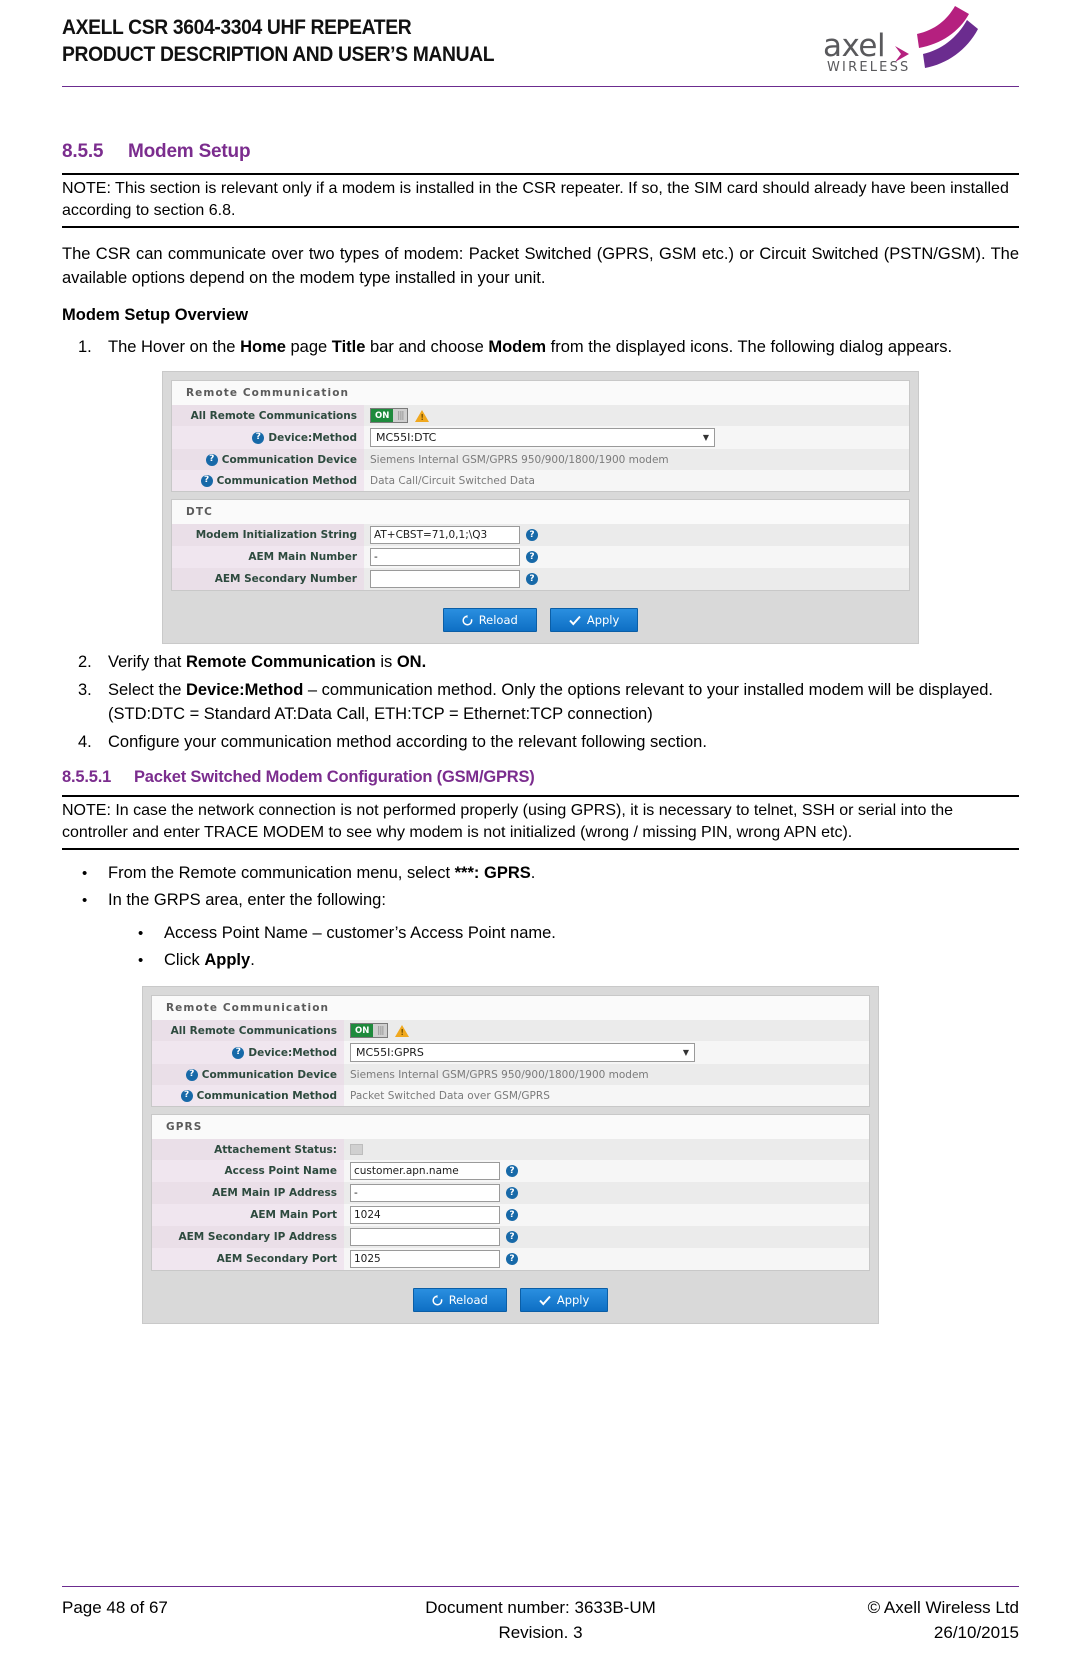 Image resolution: width=1081 pixels, height=1663 pixels. Describe the element at coordinates (237, 27) in the screenshot. I see `header-title-line-1: AXELL CSR 3604-3304 UHF REPEATER` at that location.